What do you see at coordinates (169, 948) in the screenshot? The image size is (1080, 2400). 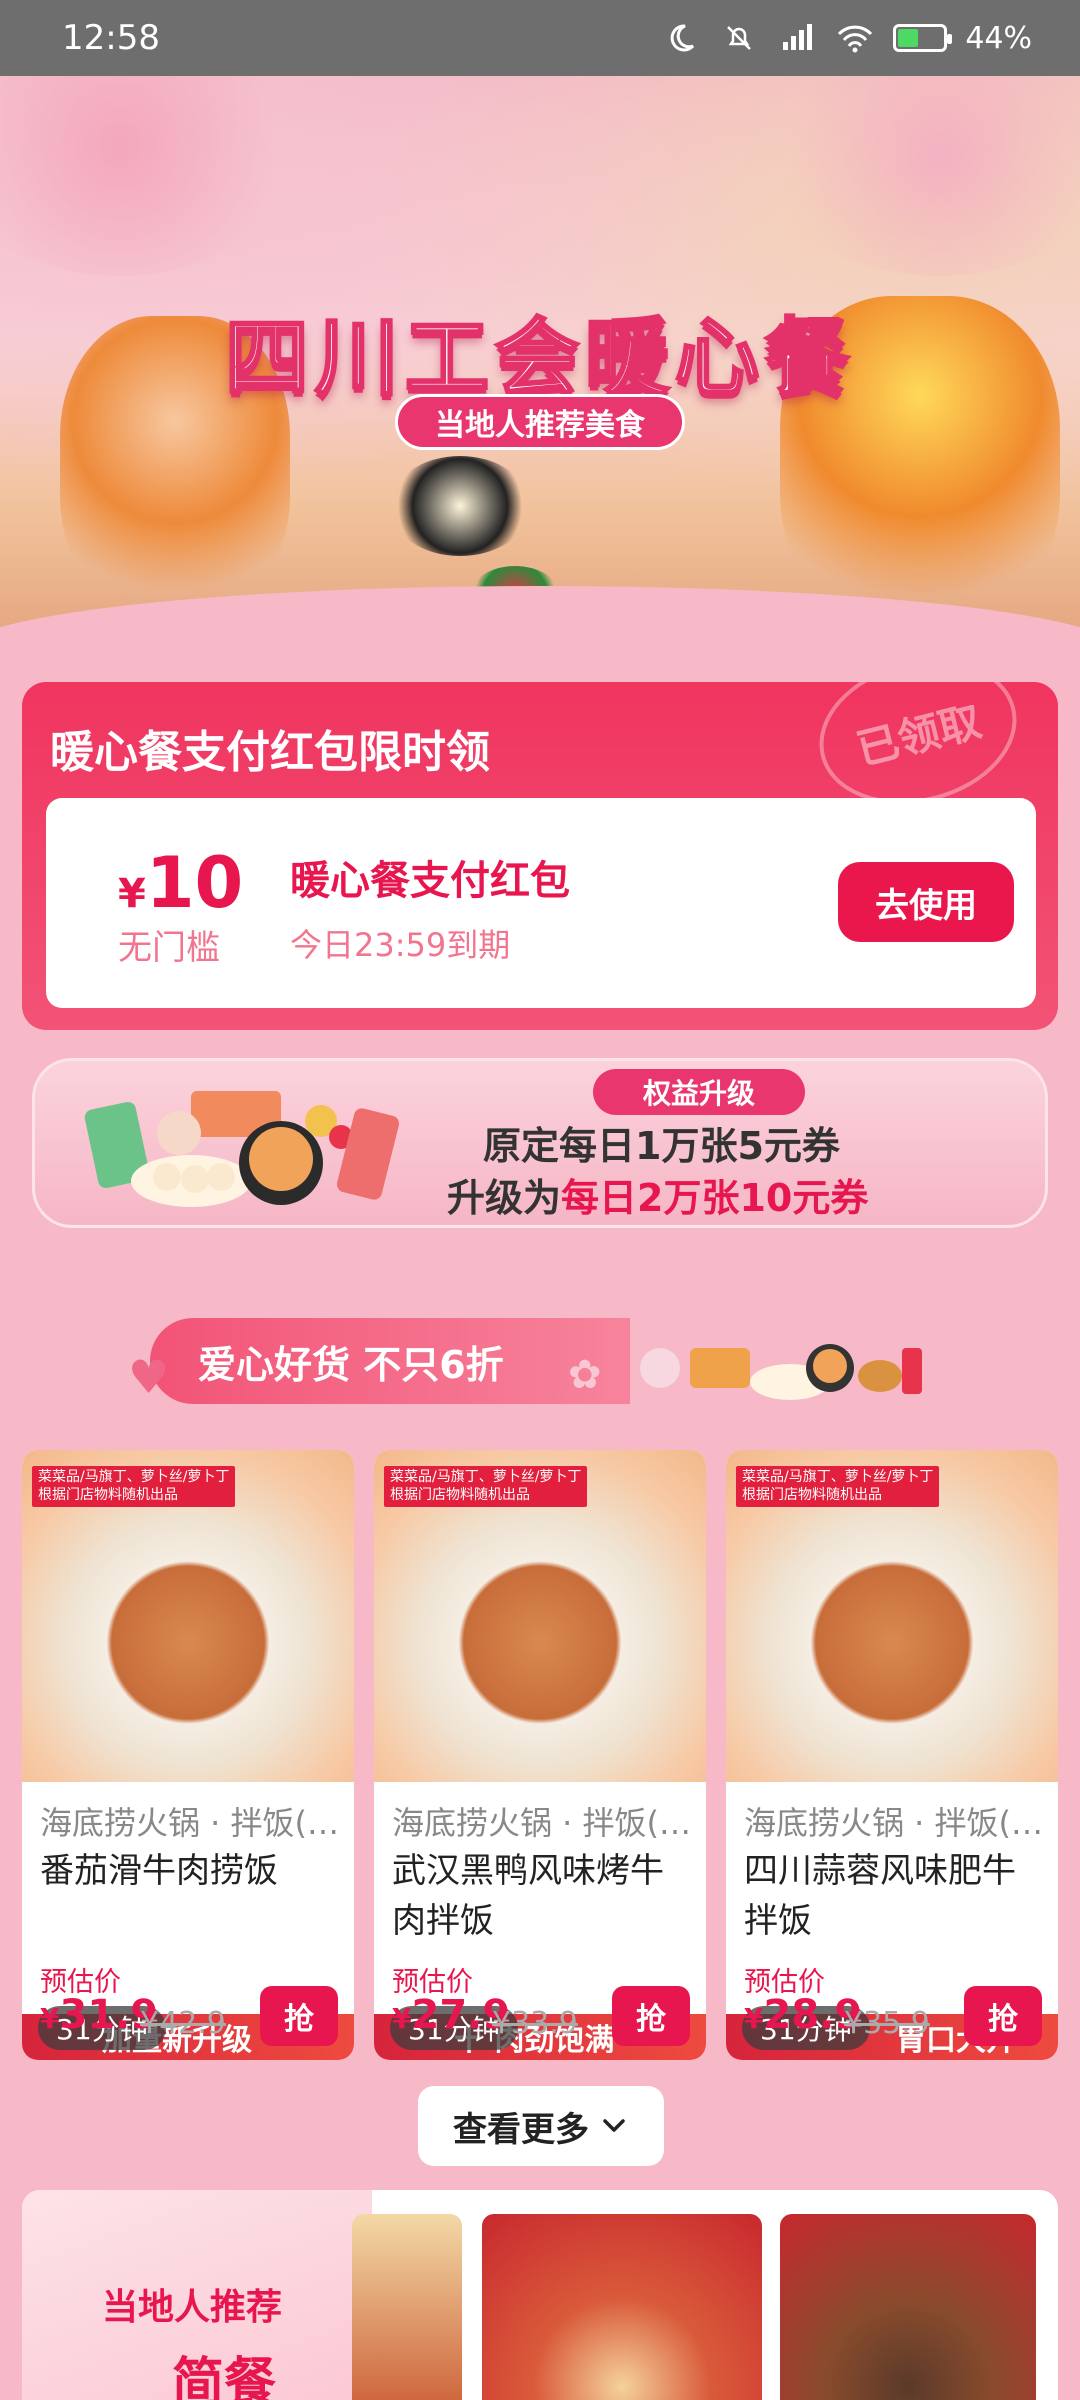 I see `coupon-threshold: 无门槛` at bounding box center [169, 948].